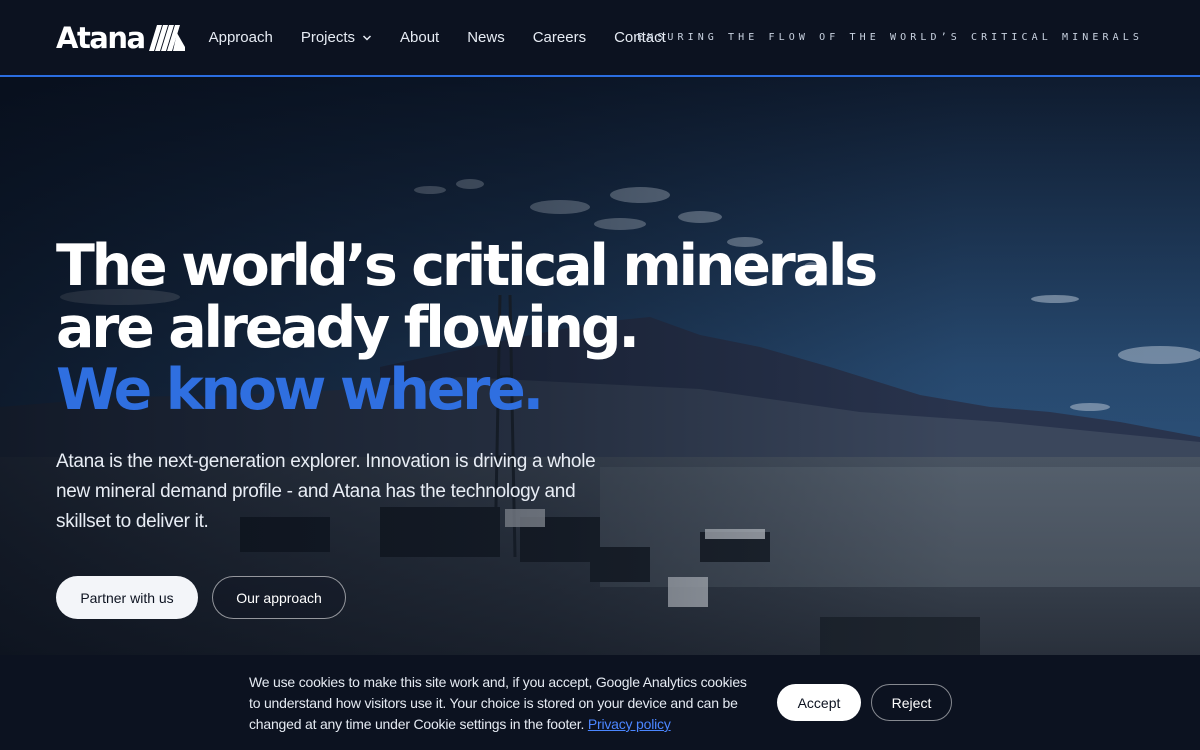 The image size is (1200, 750). I want to click on reject-cookies-button: Reject, so click(911, 702).